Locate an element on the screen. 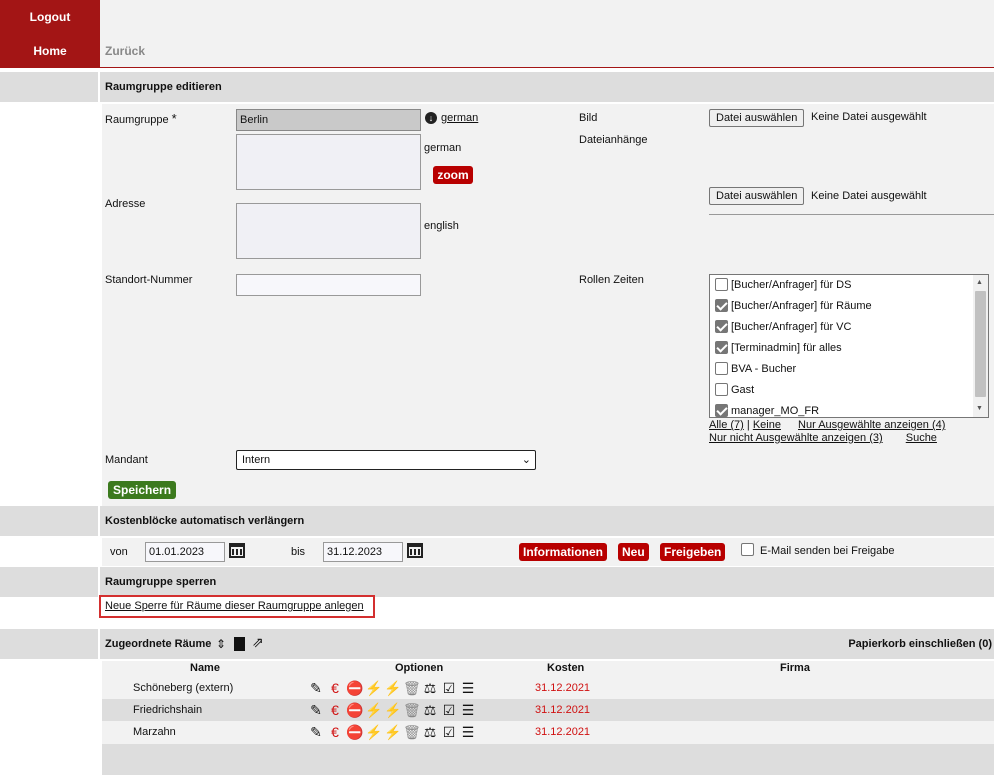 This screenshot has width=994, height=775. lang-toggle: ↓ german is located at coordinates (451, 118).